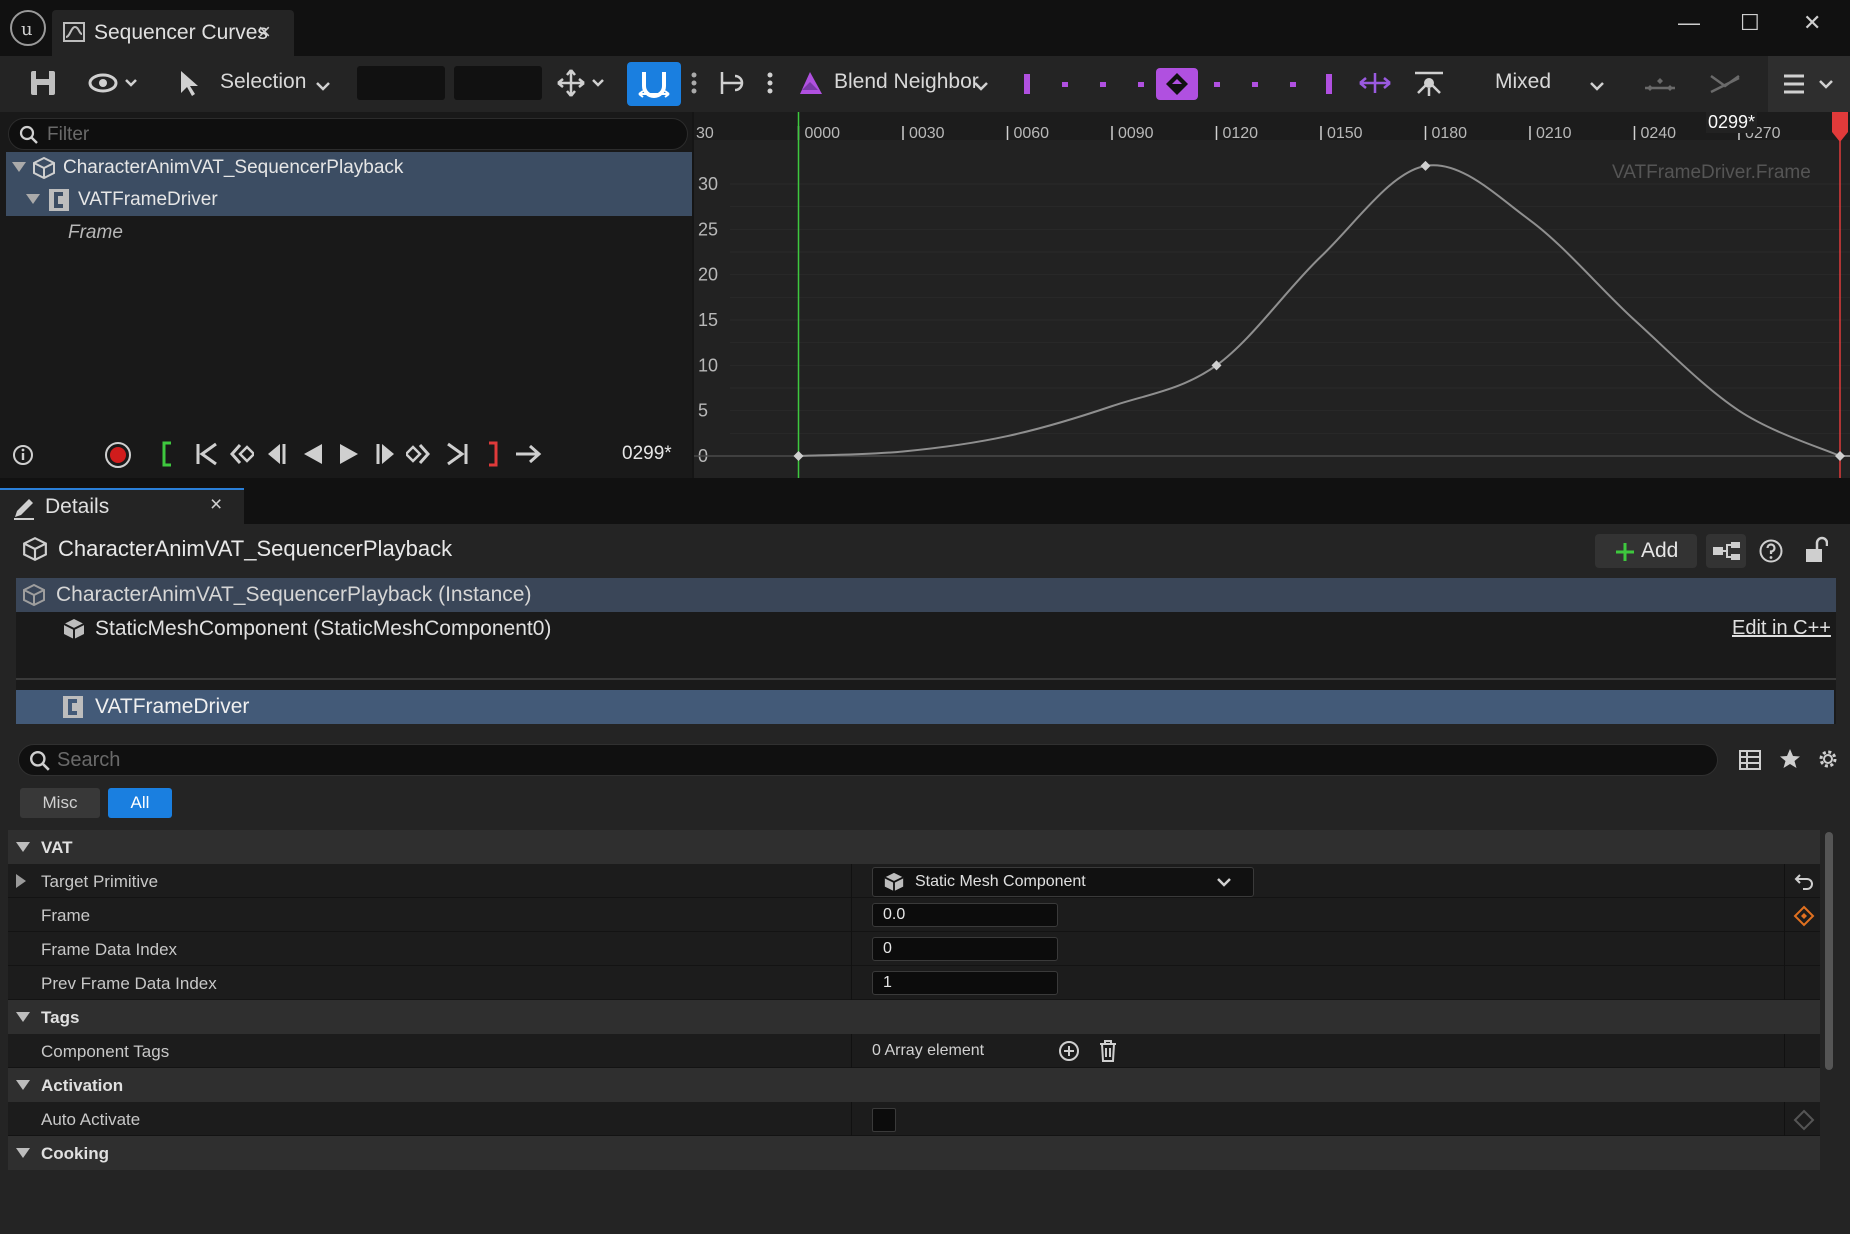 The image size is (1850, 1234). What do you see at coordinates (385, 454) in the screenshot?
I see `step-forward-icon` at bounding box center [385, 454].